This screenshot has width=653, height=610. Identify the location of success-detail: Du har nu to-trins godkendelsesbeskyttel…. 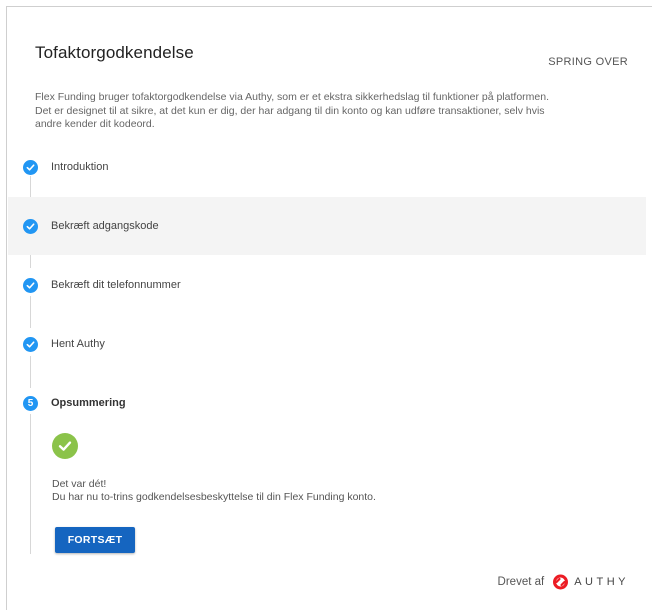
(214, 497).